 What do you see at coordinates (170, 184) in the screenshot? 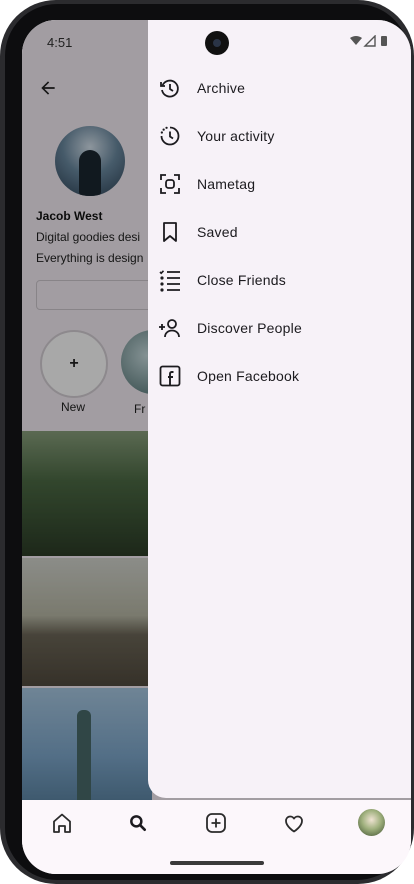
I see `nametag-icon` at bounding box center [170, 184].